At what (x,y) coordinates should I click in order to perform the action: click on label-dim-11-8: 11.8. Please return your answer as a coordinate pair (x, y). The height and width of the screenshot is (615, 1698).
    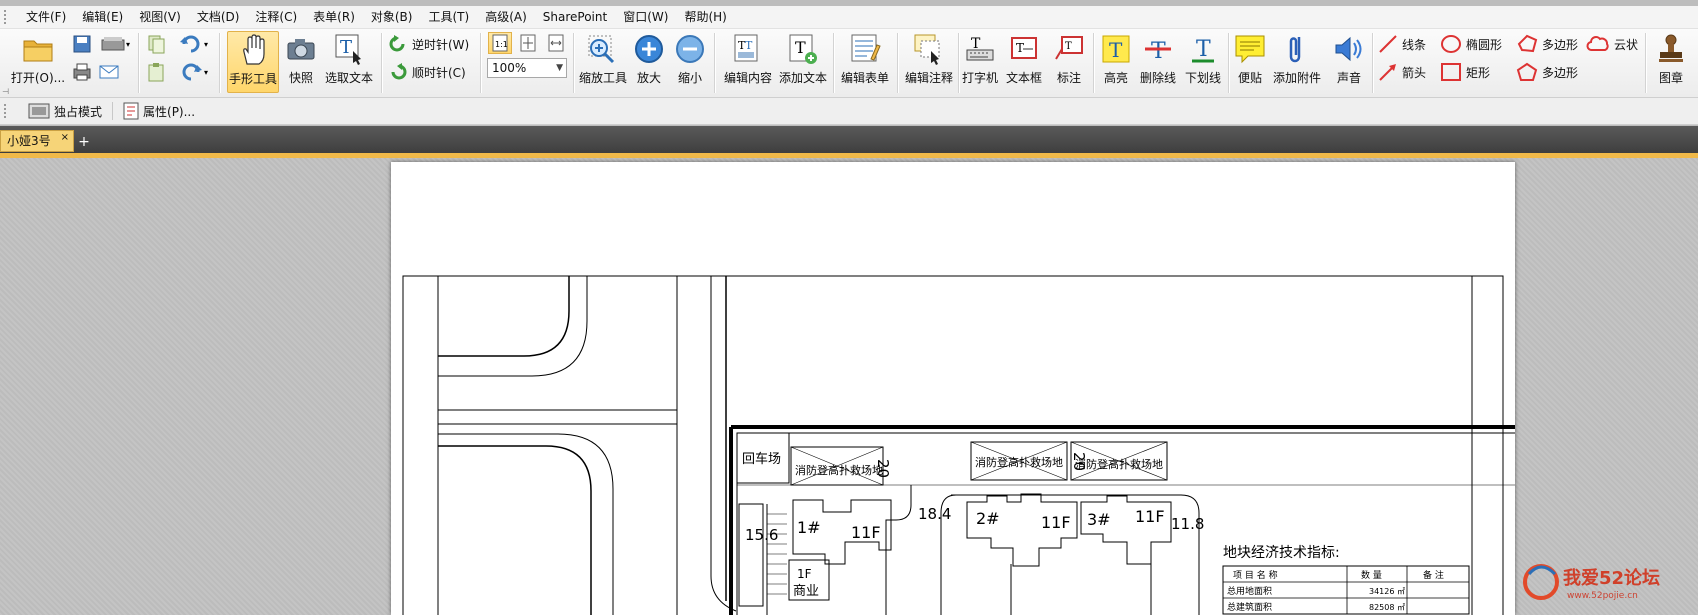
    Looking at the image, I should click on (1187, 524).